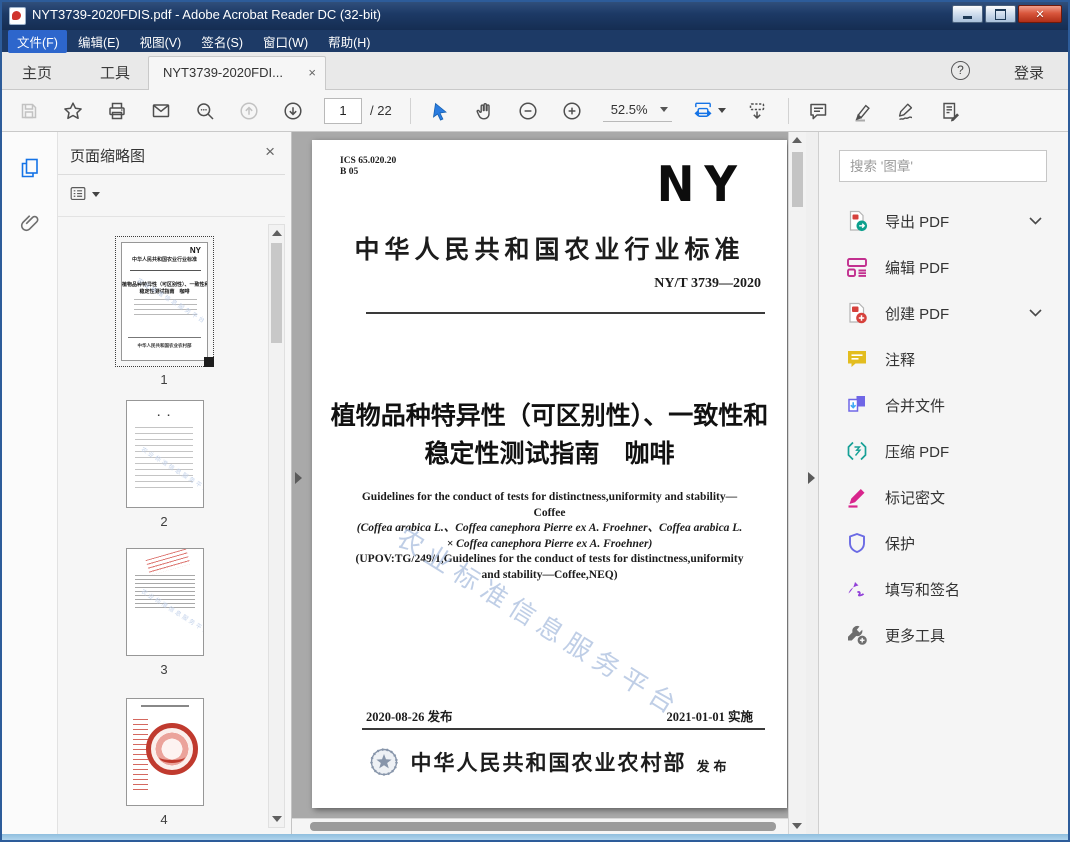 The width and height of the screenshot is (1070, 842). What do you see at coordinates (549, 250) in the screenshot?
I see `standard-heading: 中华人民共和国农业行业标准` at bounding box center [549, 250].